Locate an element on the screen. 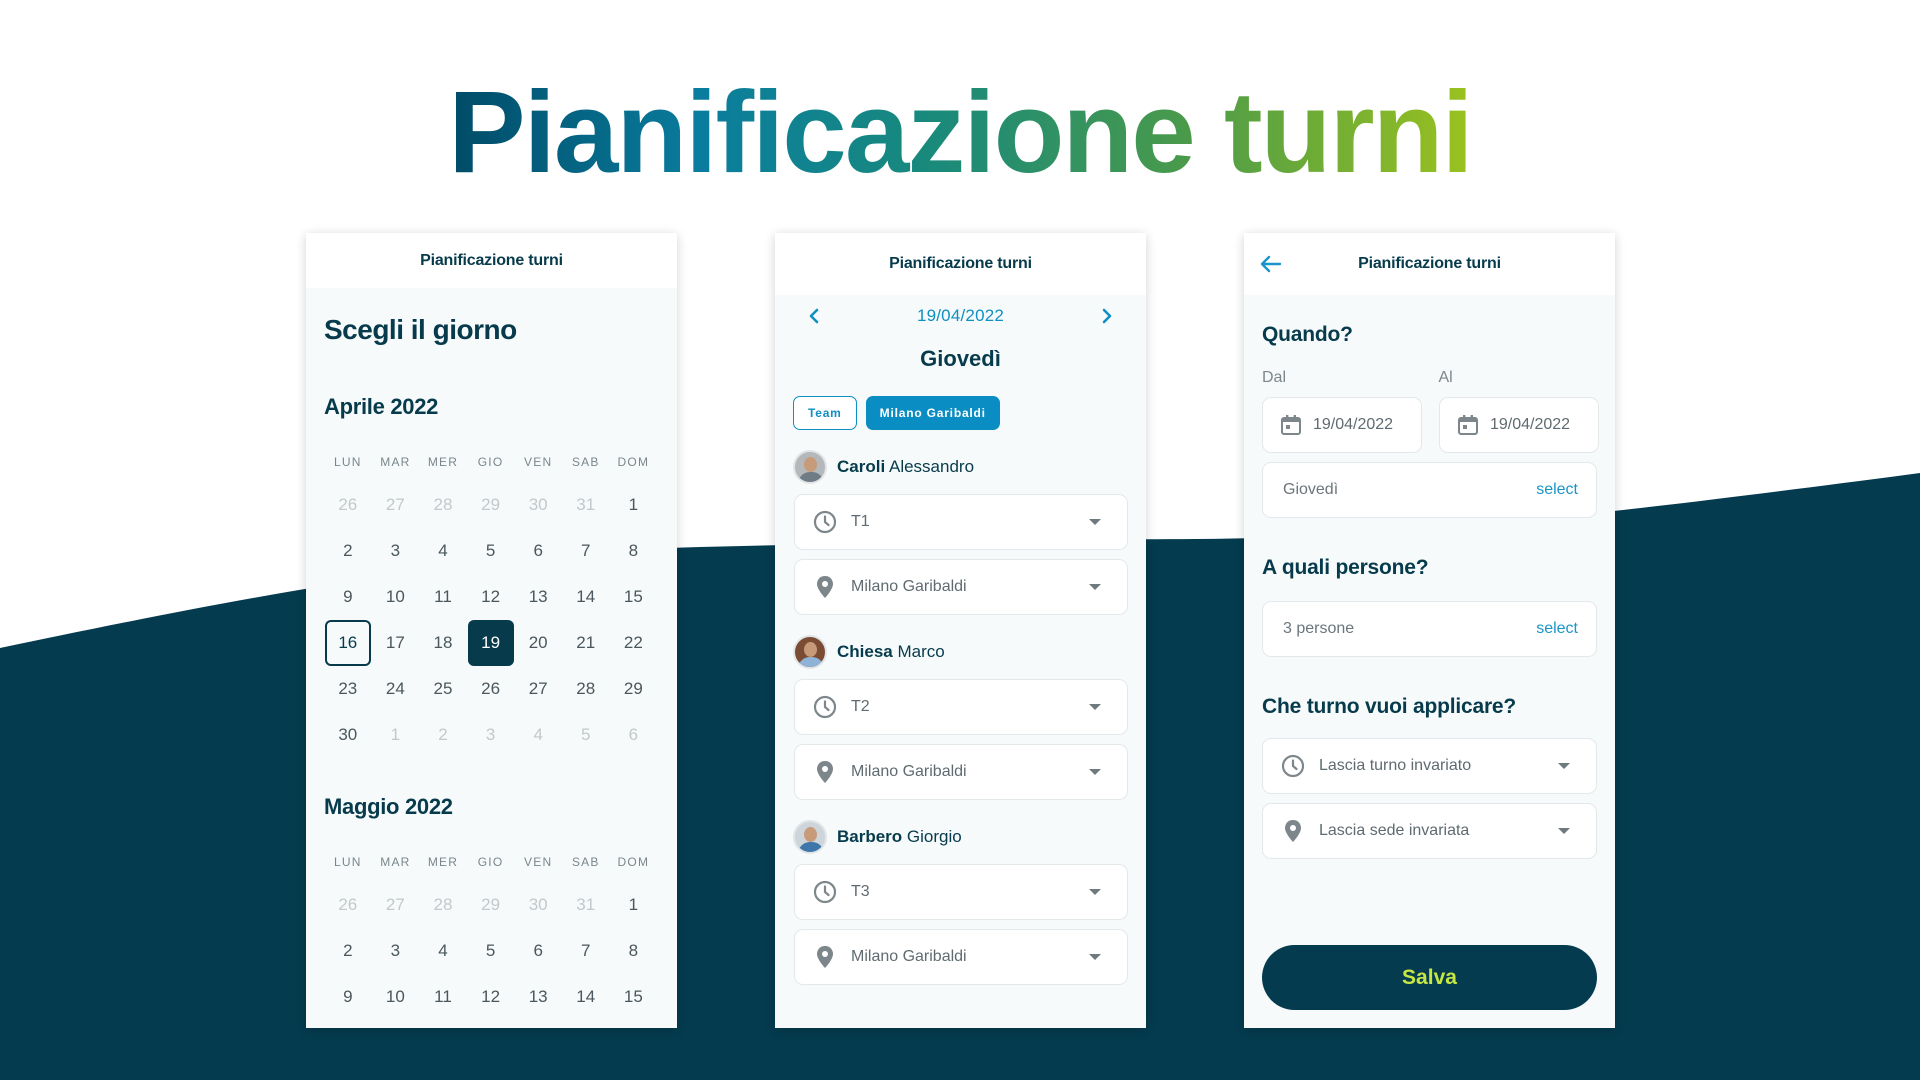  arrow-left-icon is located at coordinates (1271, 264).